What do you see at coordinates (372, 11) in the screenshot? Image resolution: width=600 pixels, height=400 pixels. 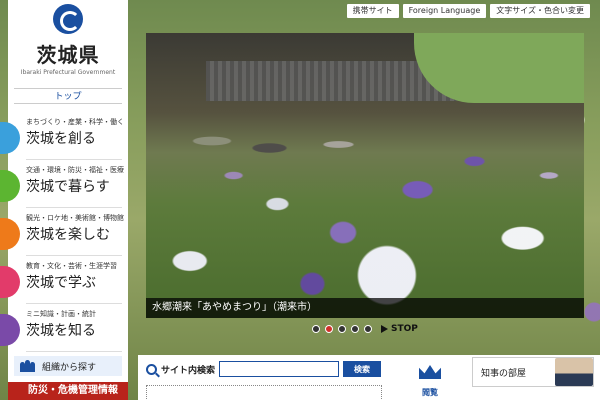 I see `mobile-site-link: 携帯サイト` at bounding box center [372, 11].